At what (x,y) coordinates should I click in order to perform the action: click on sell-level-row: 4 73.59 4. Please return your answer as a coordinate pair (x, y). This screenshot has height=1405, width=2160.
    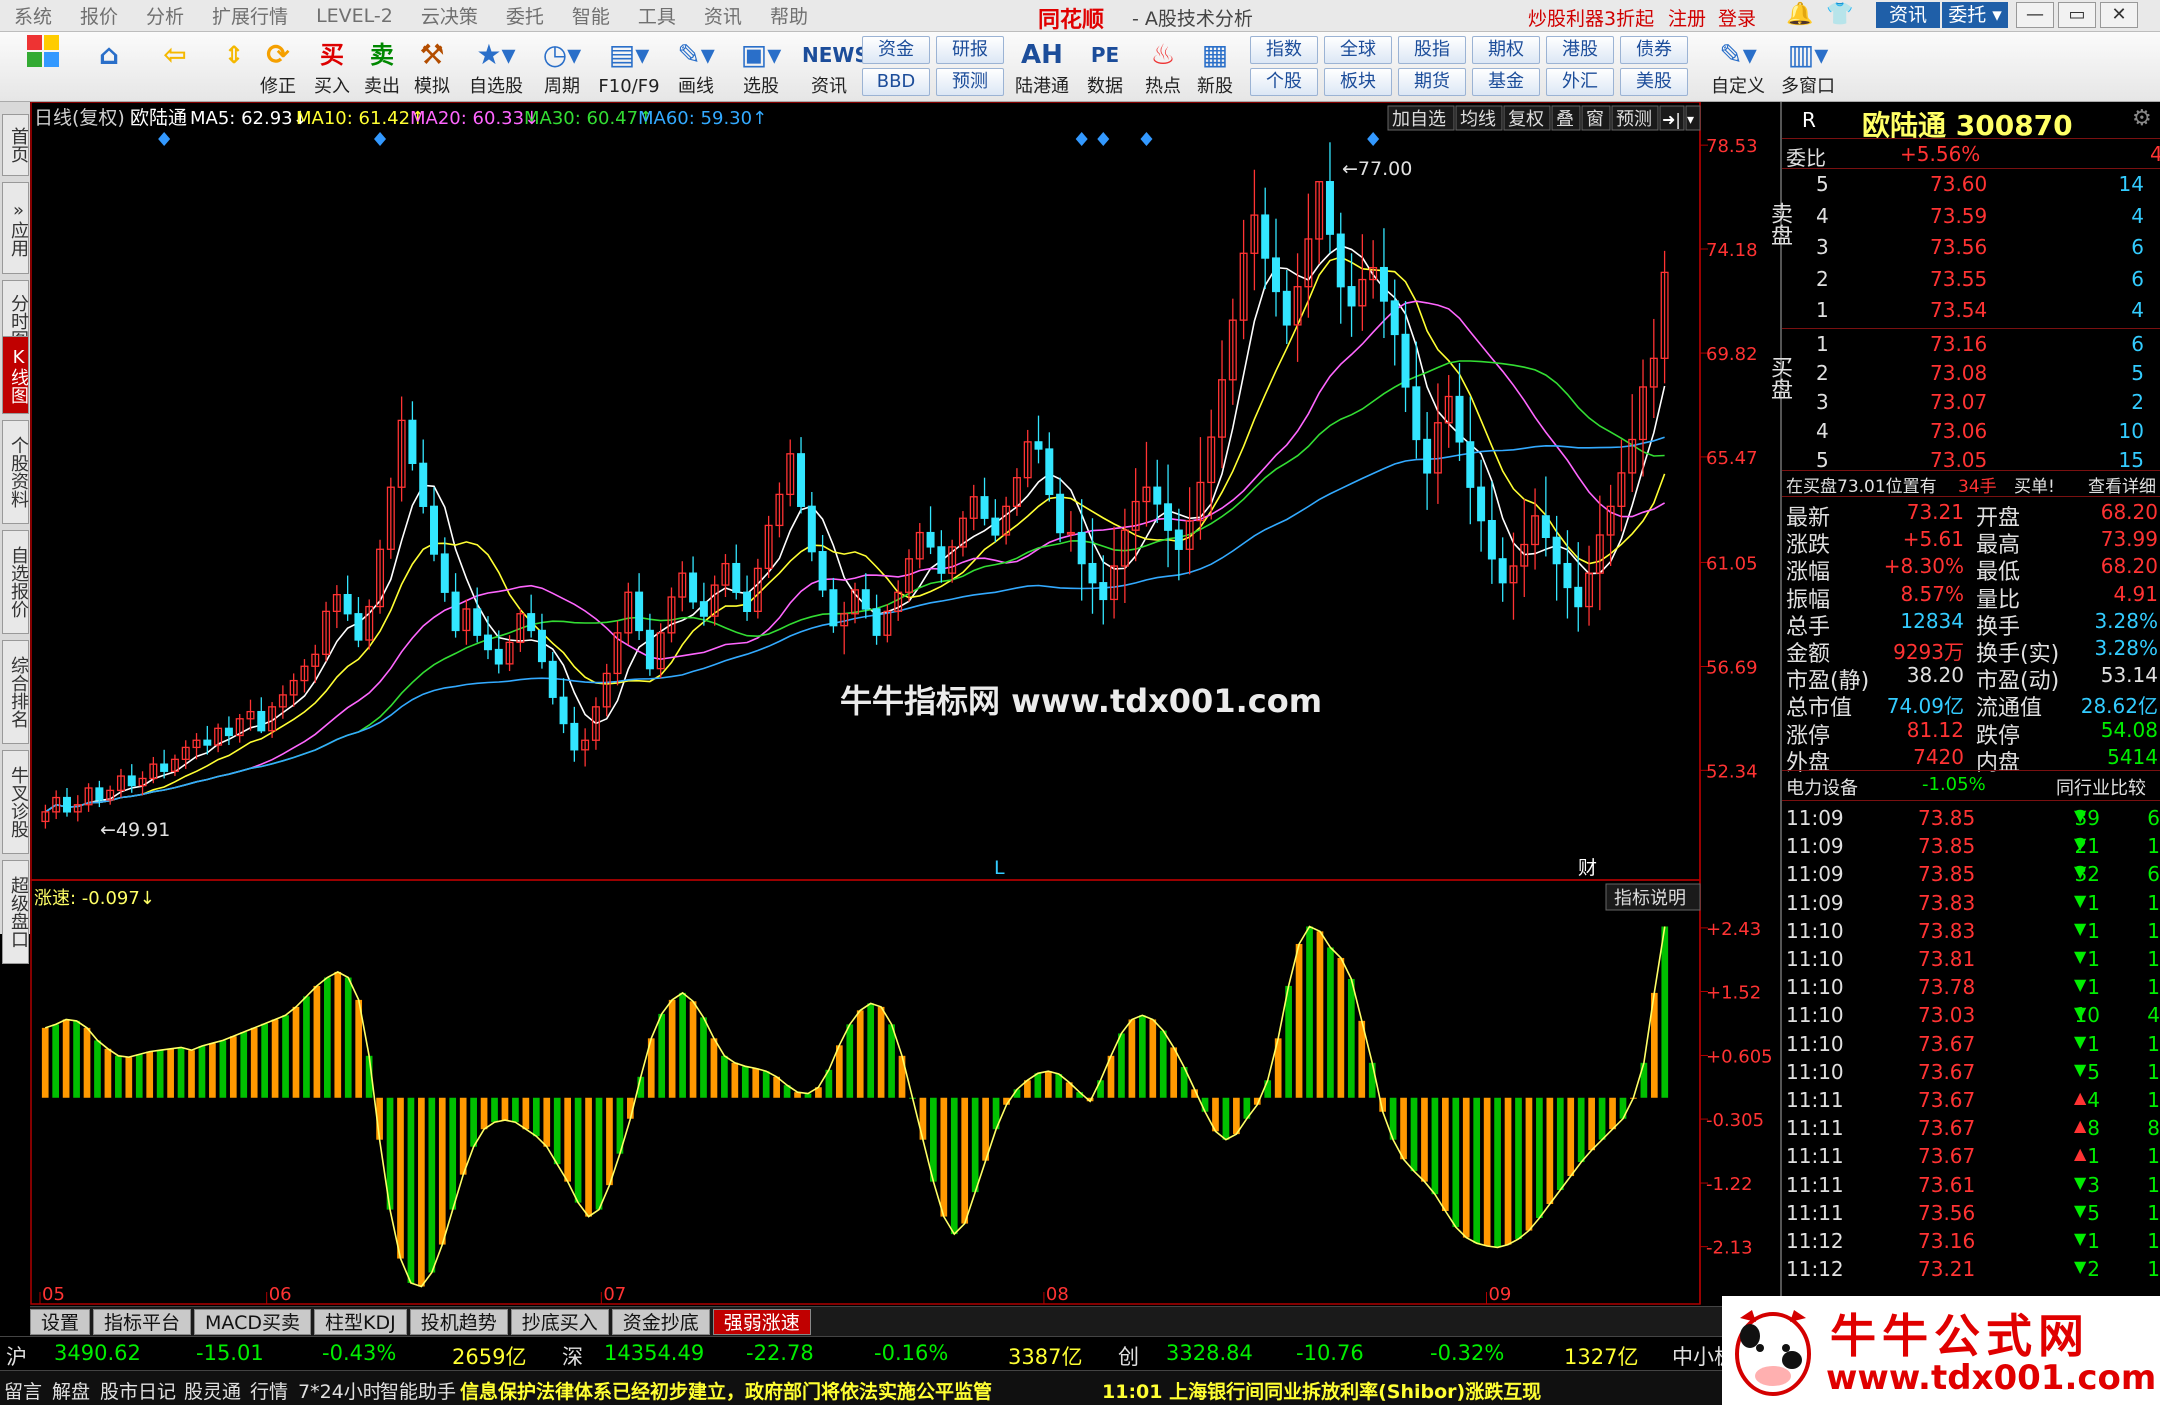
    Looking at the image, I should click on (1971, 215).